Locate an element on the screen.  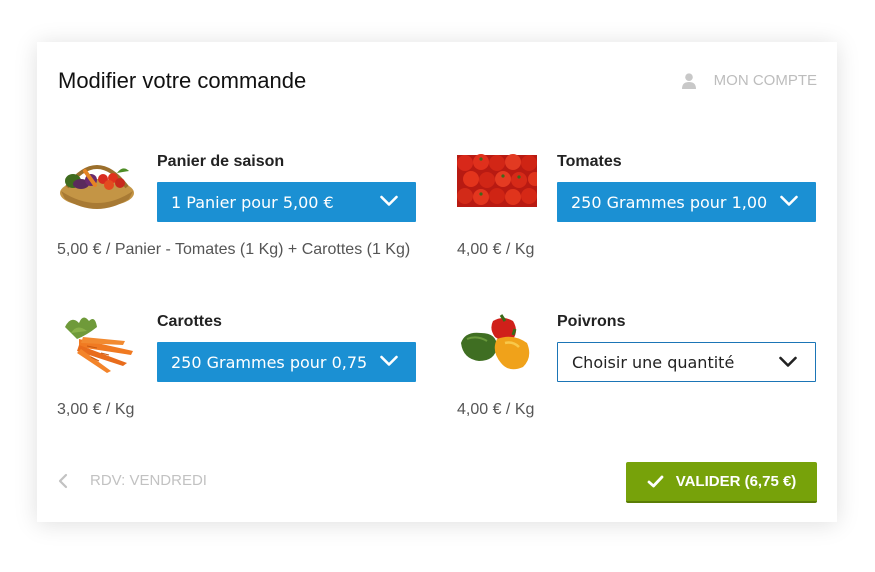
quantity-select-value: 1 Panier pour 5,00 € is located at coordinates (252, 202).